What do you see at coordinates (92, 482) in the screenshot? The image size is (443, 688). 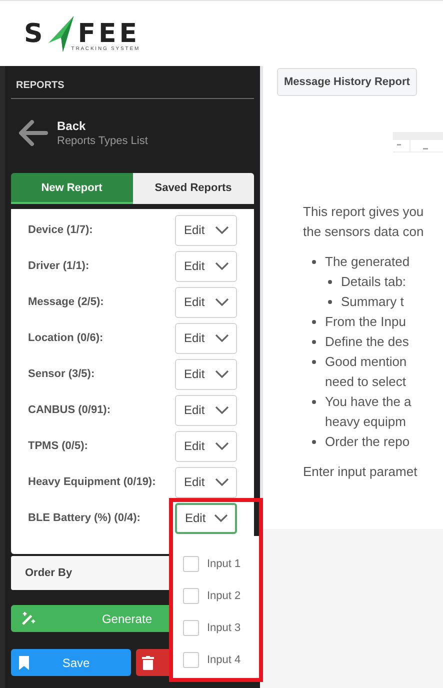 I see `filter-label: Heavy Equipment (0/19):` at bounding box center [92, 482].